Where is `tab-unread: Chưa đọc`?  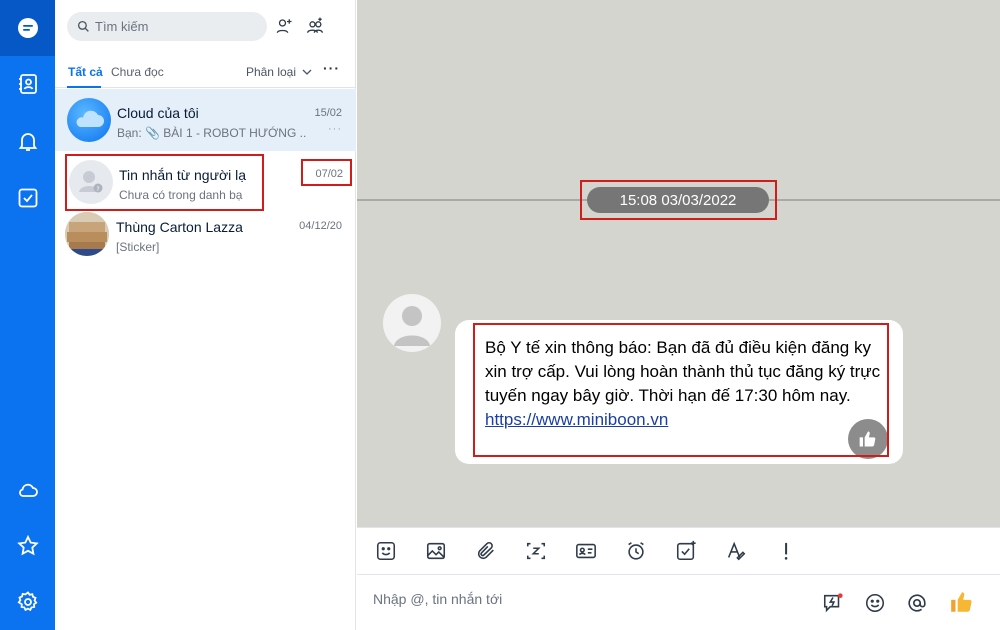
tab-unread: Chưa đọc is located at coordinates (137, 72).